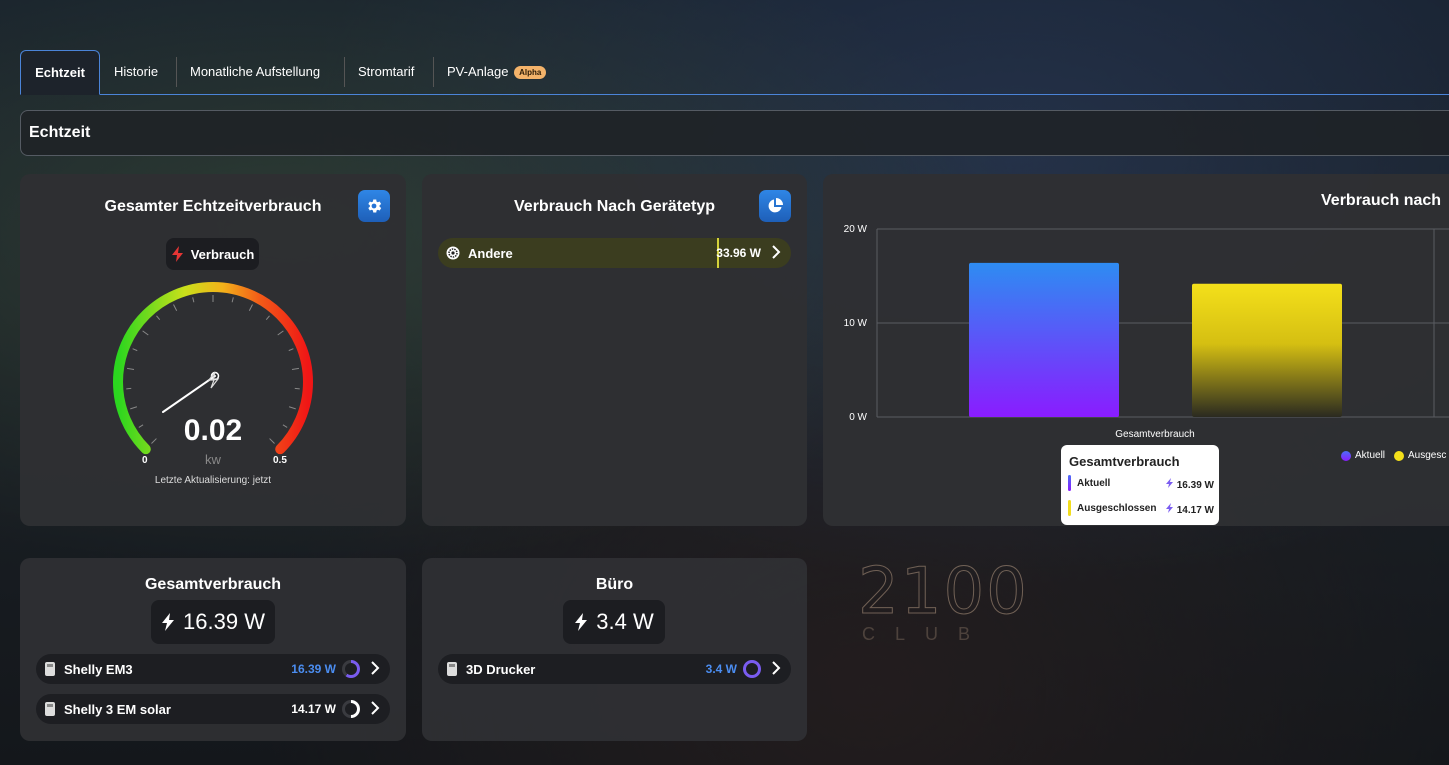  What do you see at coordinates (1195, 485) in the screenshot?
I see `tooltip-value-text: 16.39 W` at bounding box center [1195, 485].